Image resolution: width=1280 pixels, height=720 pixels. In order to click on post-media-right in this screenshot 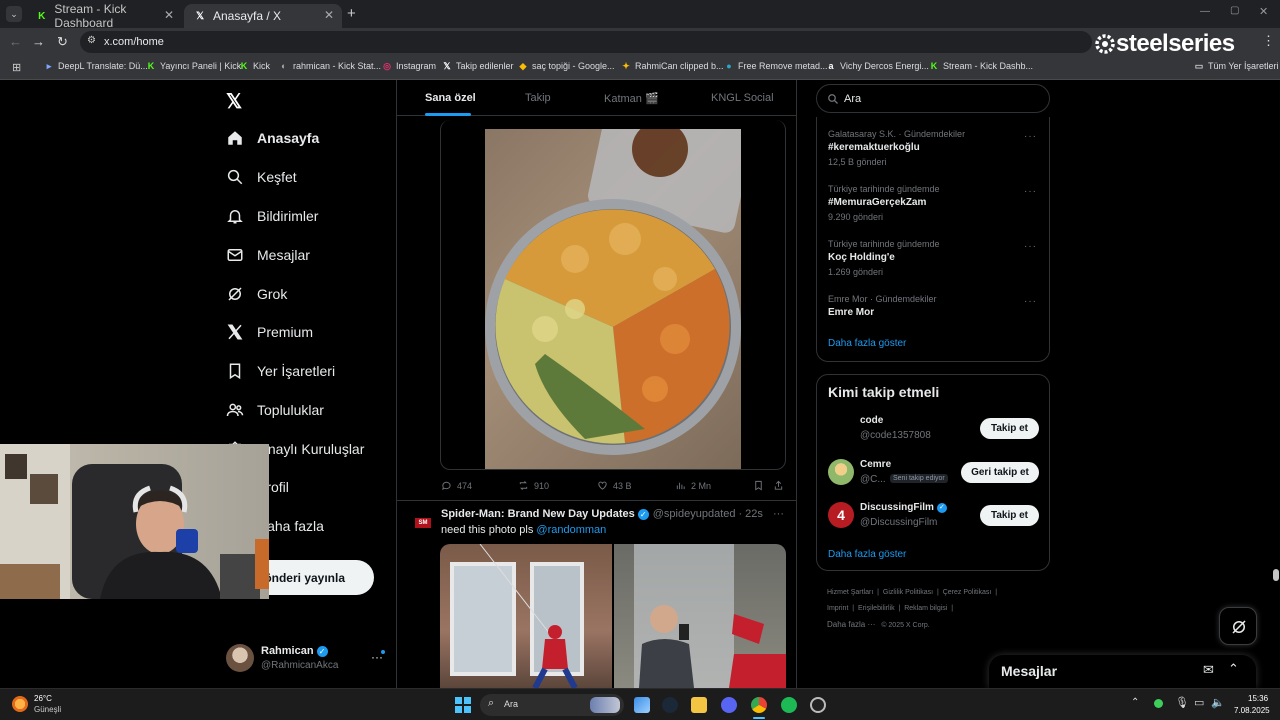, I will do `click(700, 616)`.